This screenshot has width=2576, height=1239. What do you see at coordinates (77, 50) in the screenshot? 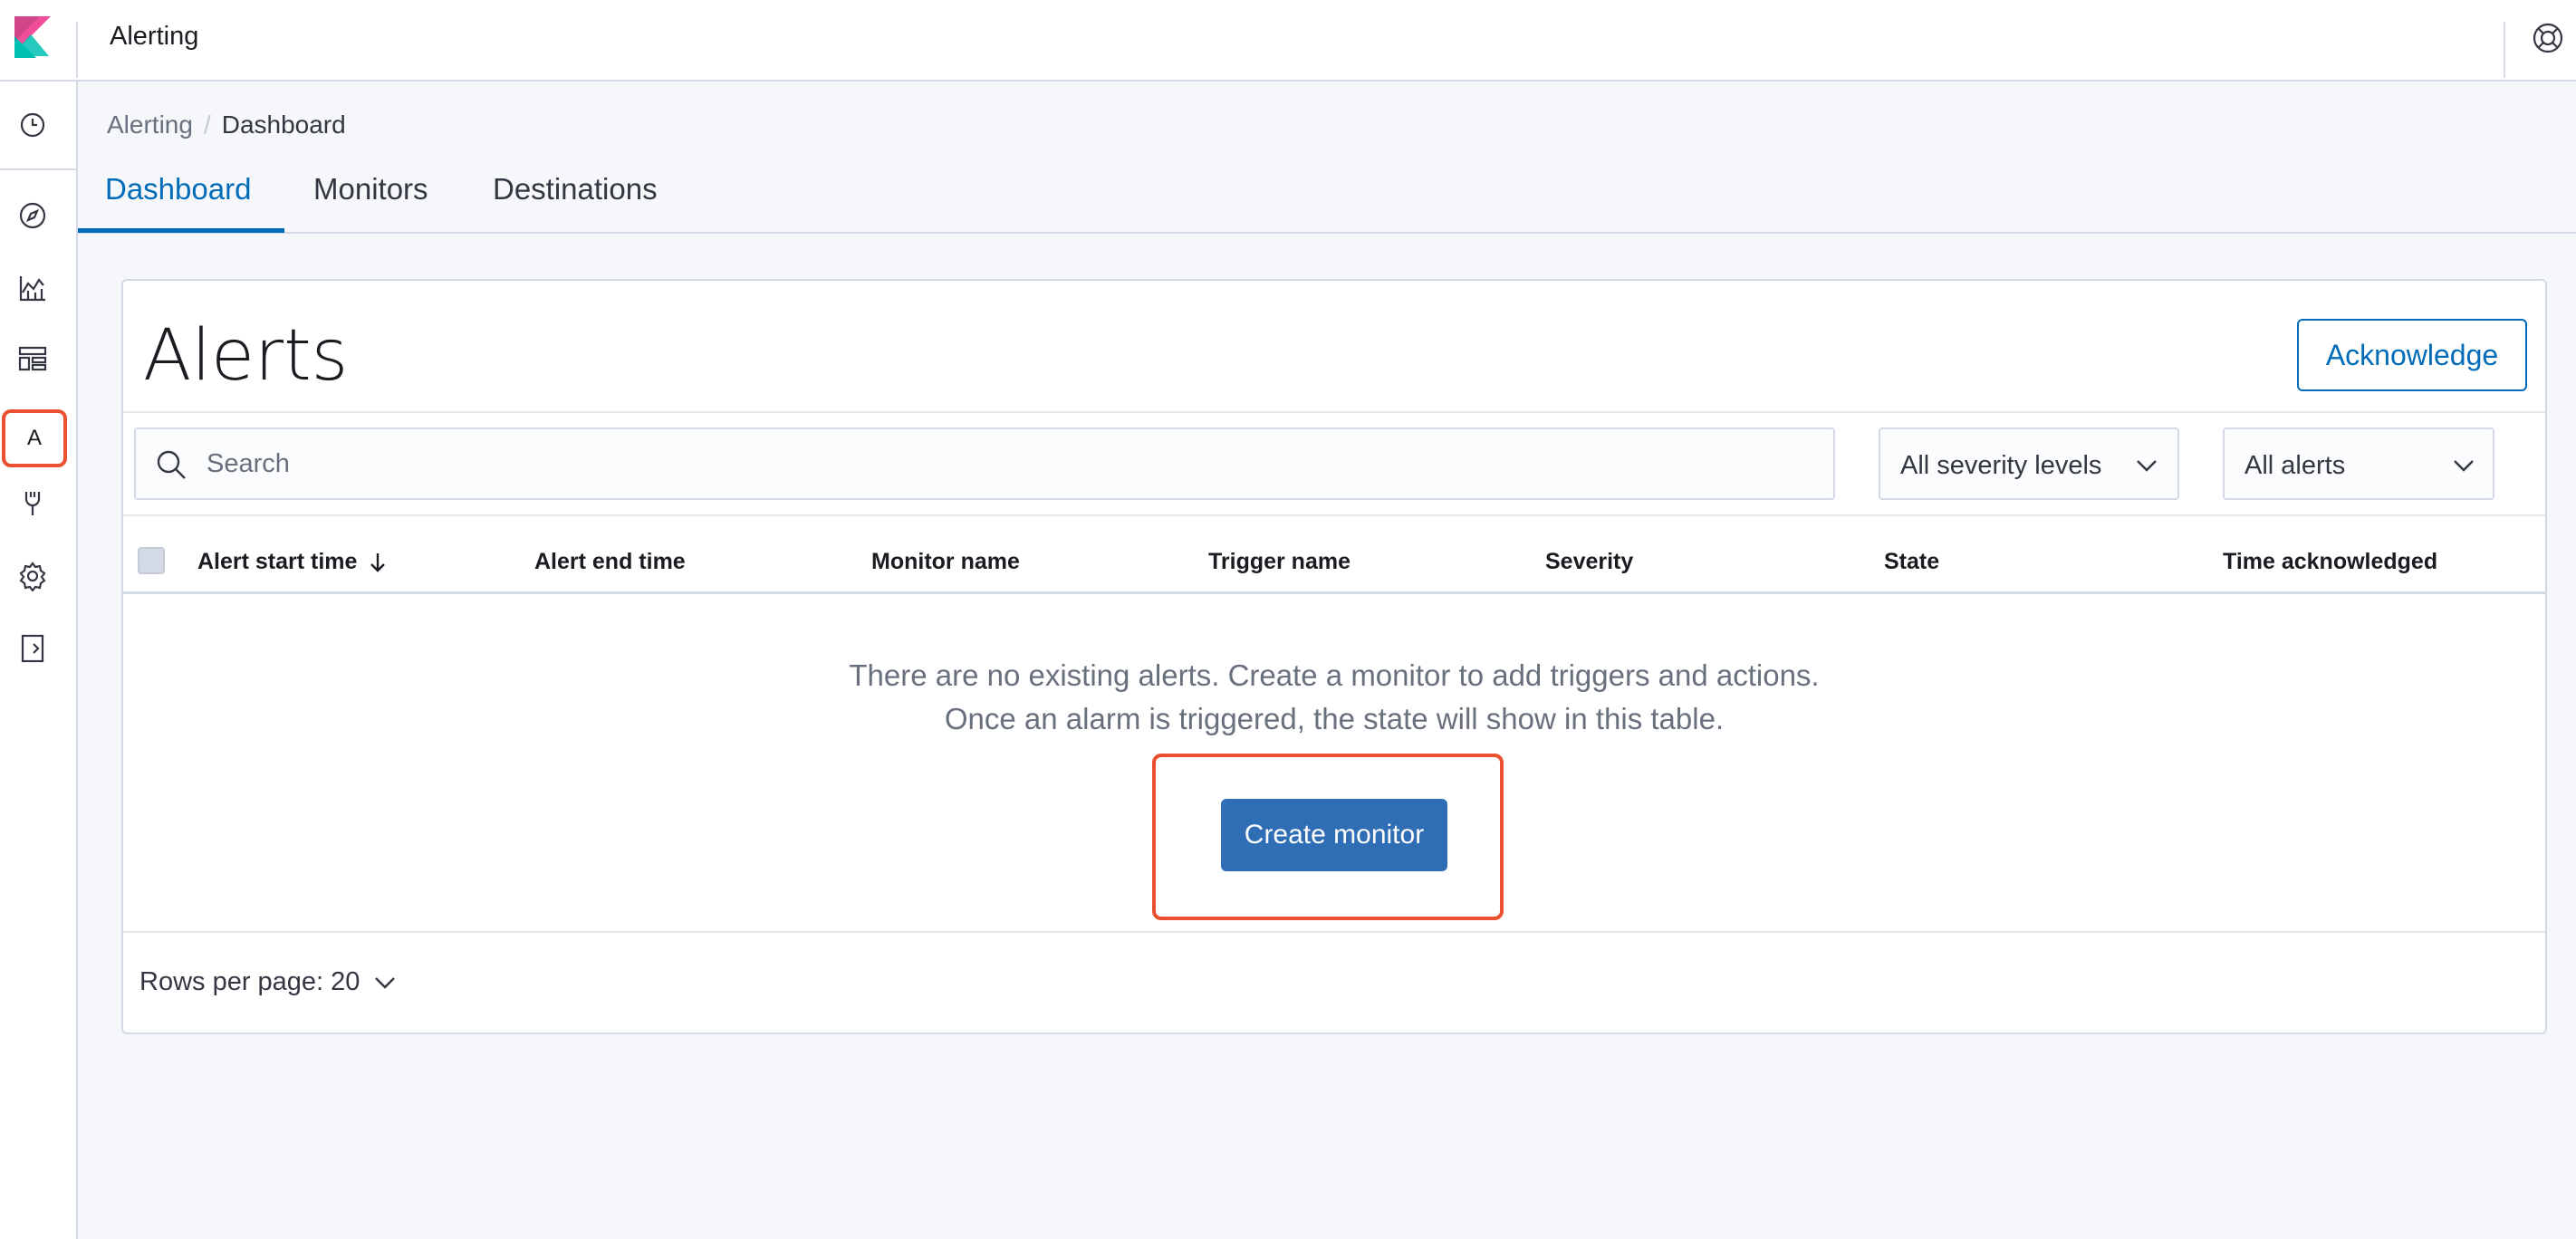
I see `header-divider` at bounding box center [77, 50].